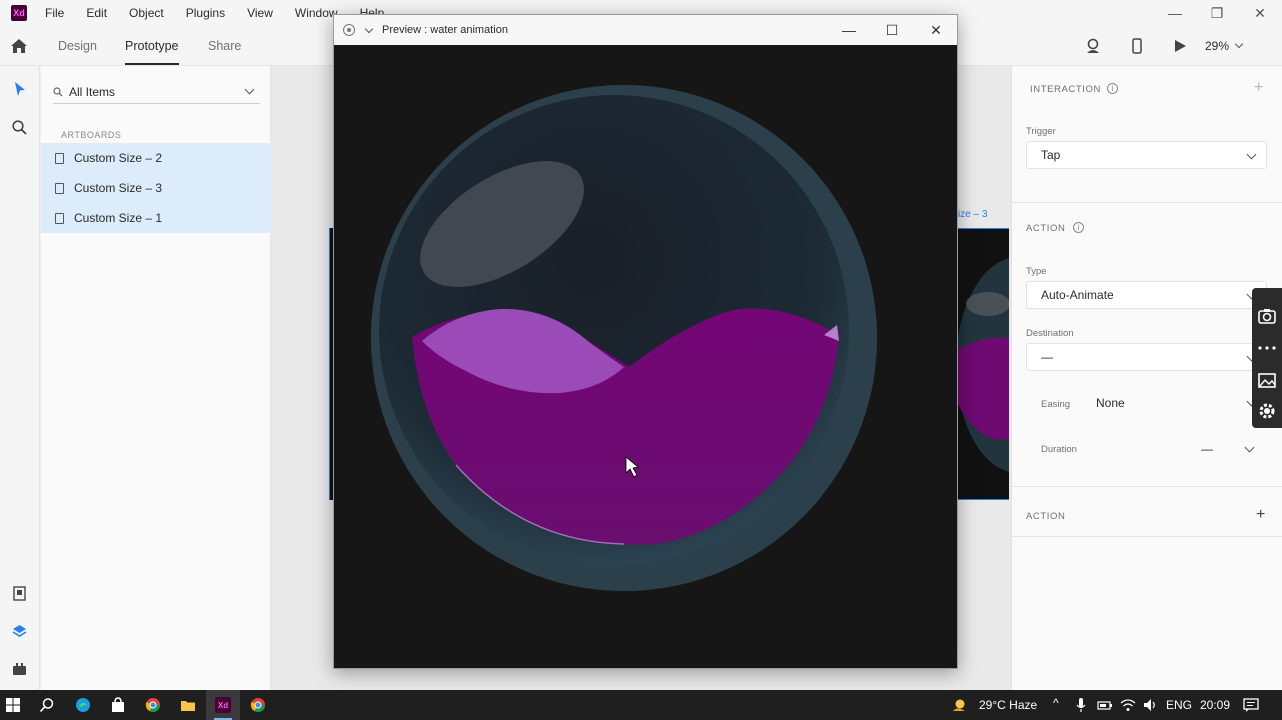 This screenshot has width=1282, height=720. I want to click on wifi-icon, so click(1128, 705).